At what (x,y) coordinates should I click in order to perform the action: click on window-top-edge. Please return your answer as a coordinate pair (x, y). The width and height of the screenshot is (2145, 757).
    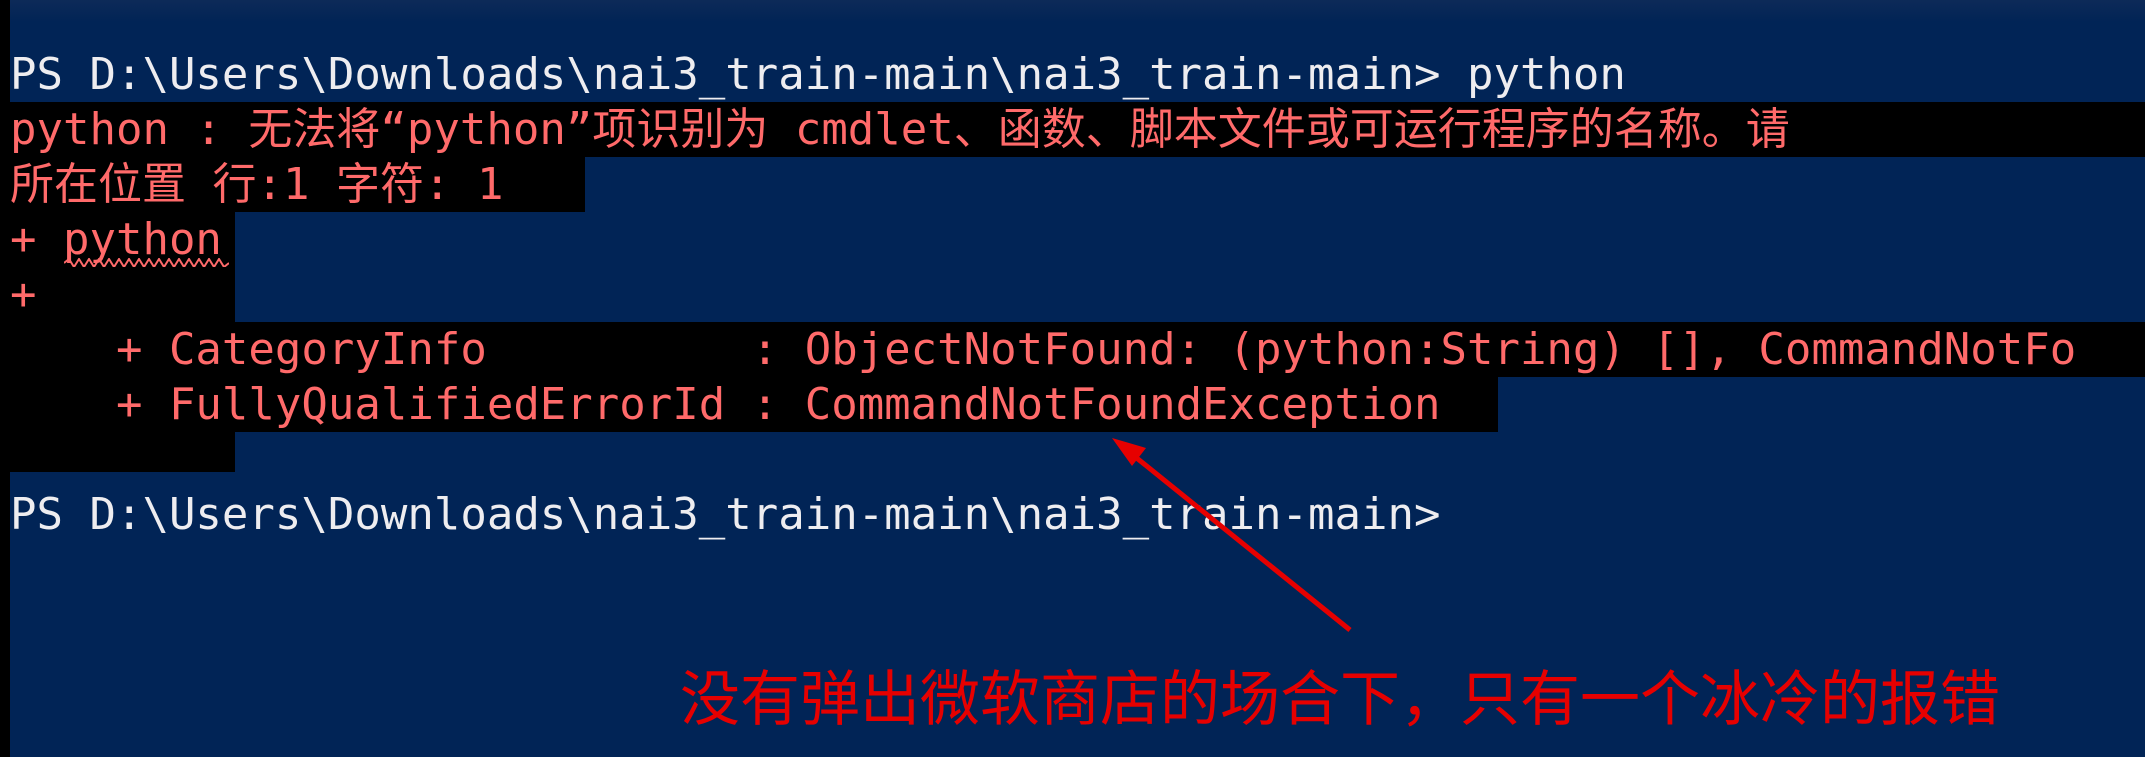
    Looking at the image, I should click on (1072, 11).